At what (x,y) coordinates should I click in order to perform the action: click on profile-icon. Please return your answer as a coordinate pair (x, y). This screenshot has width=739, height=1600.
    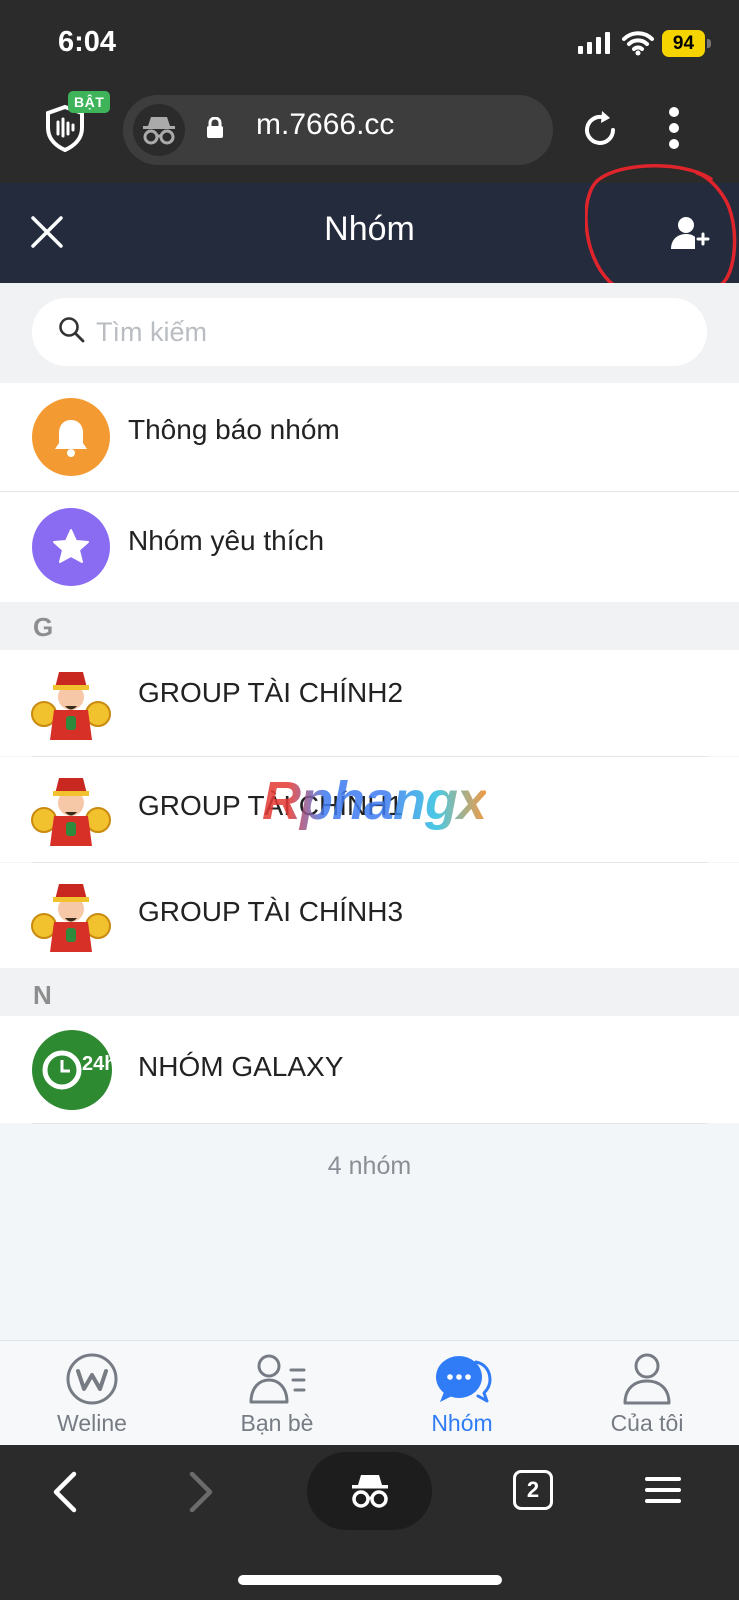
    Looking at the image, I should click on (647, 1379).